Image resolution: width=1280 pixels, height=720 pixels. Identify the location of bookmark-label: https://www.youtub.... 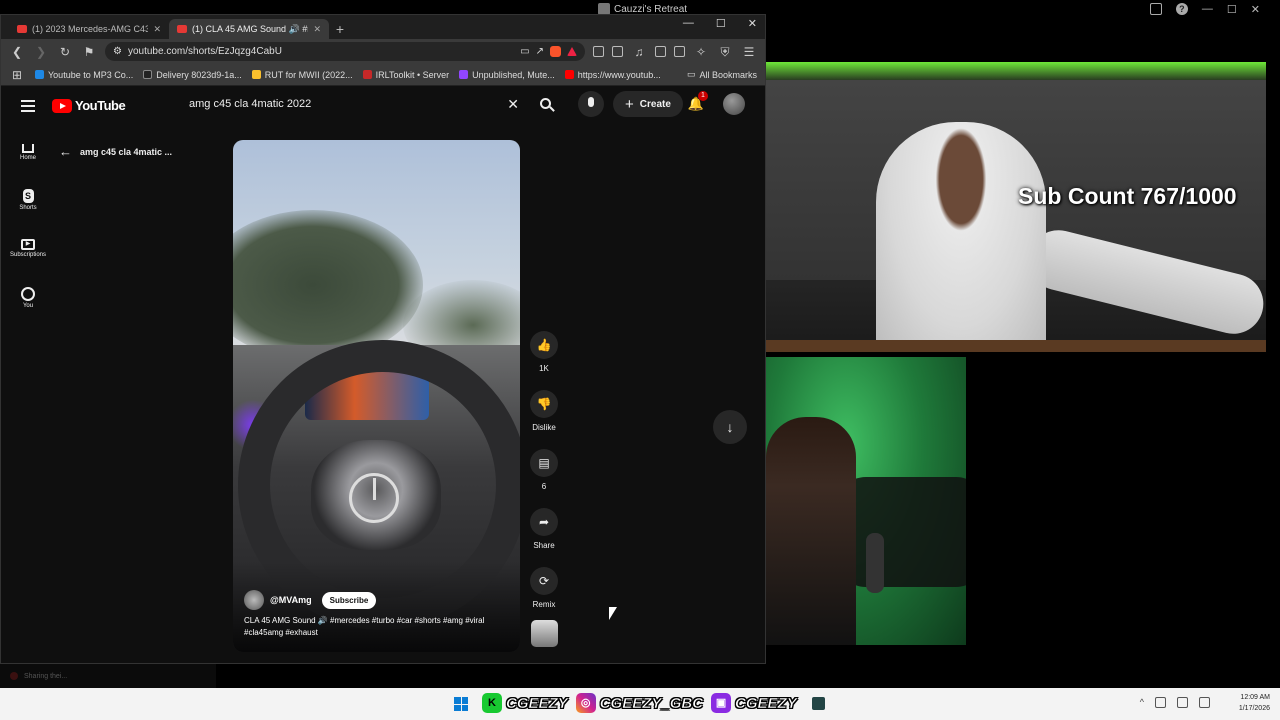
(619, 74).